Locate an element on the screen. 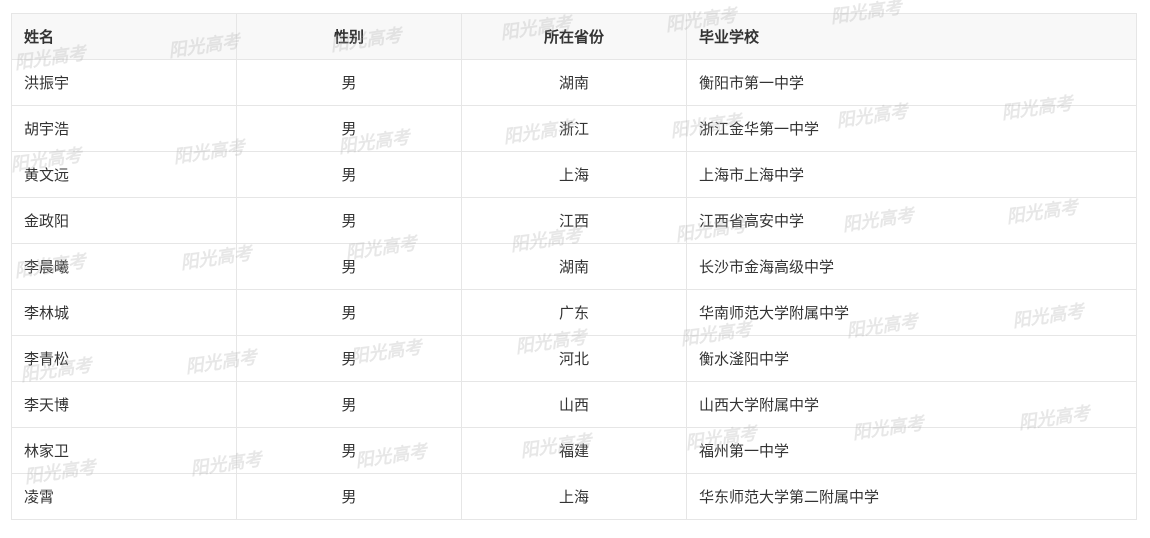  cell-name: 李青松 is located at coordinates (124, 358).